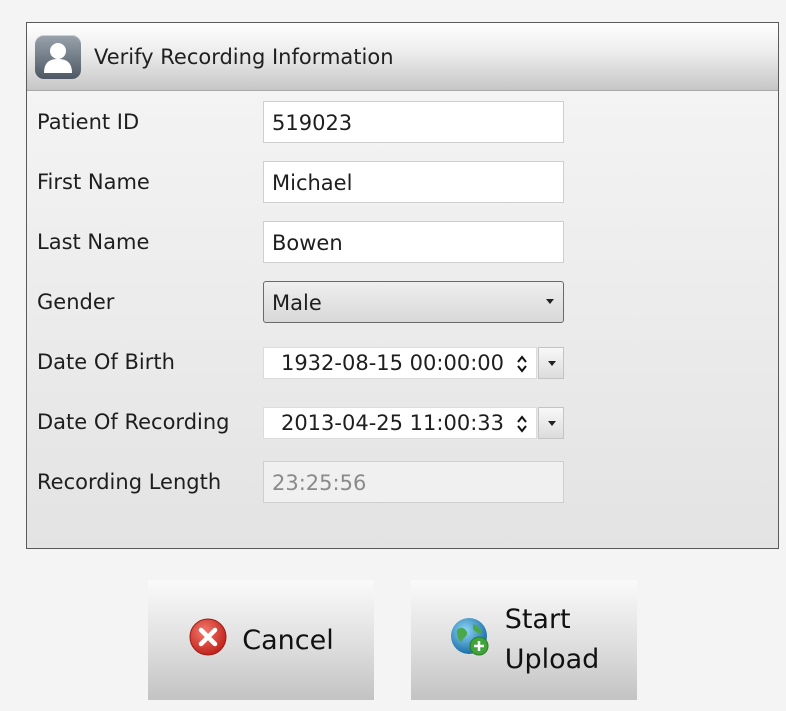  Describe the element at coordinates (297, 303) in the screenshot. I see `gender-selected-value: Male` at that location.